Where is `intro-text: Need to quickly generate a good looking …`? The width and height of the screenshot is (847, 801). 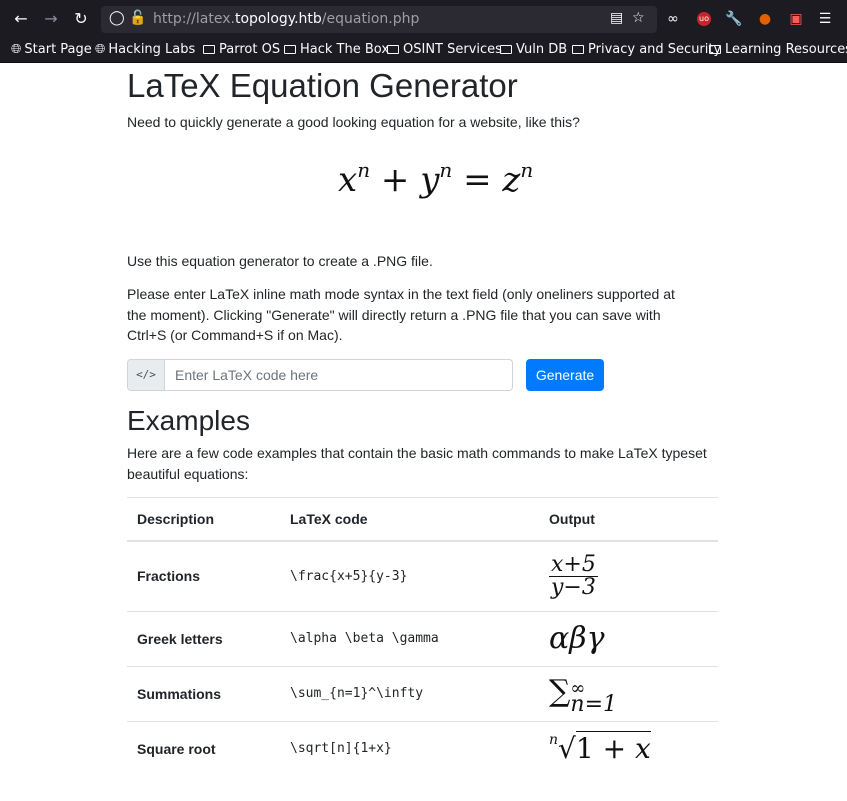
intro-text: Need to quickly generate a good looking … is located at coordinates (353, 122).